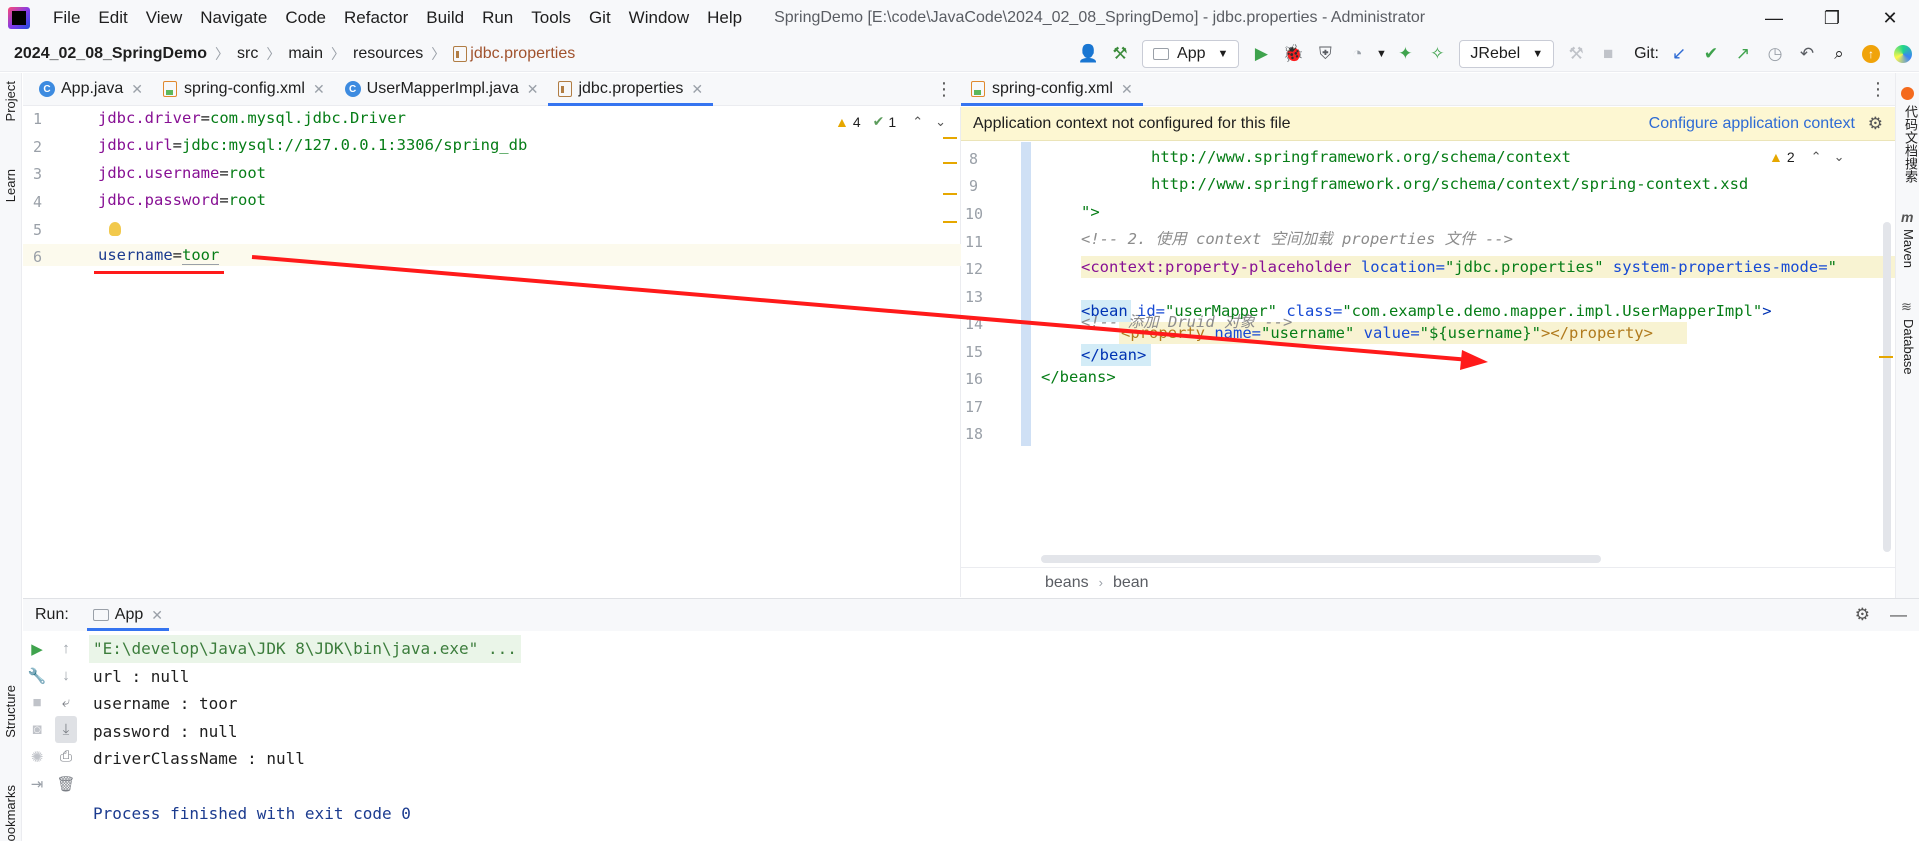 This screenshot has height=841, width=1919. I want to click on menu-code: Code, so click(305, 18).